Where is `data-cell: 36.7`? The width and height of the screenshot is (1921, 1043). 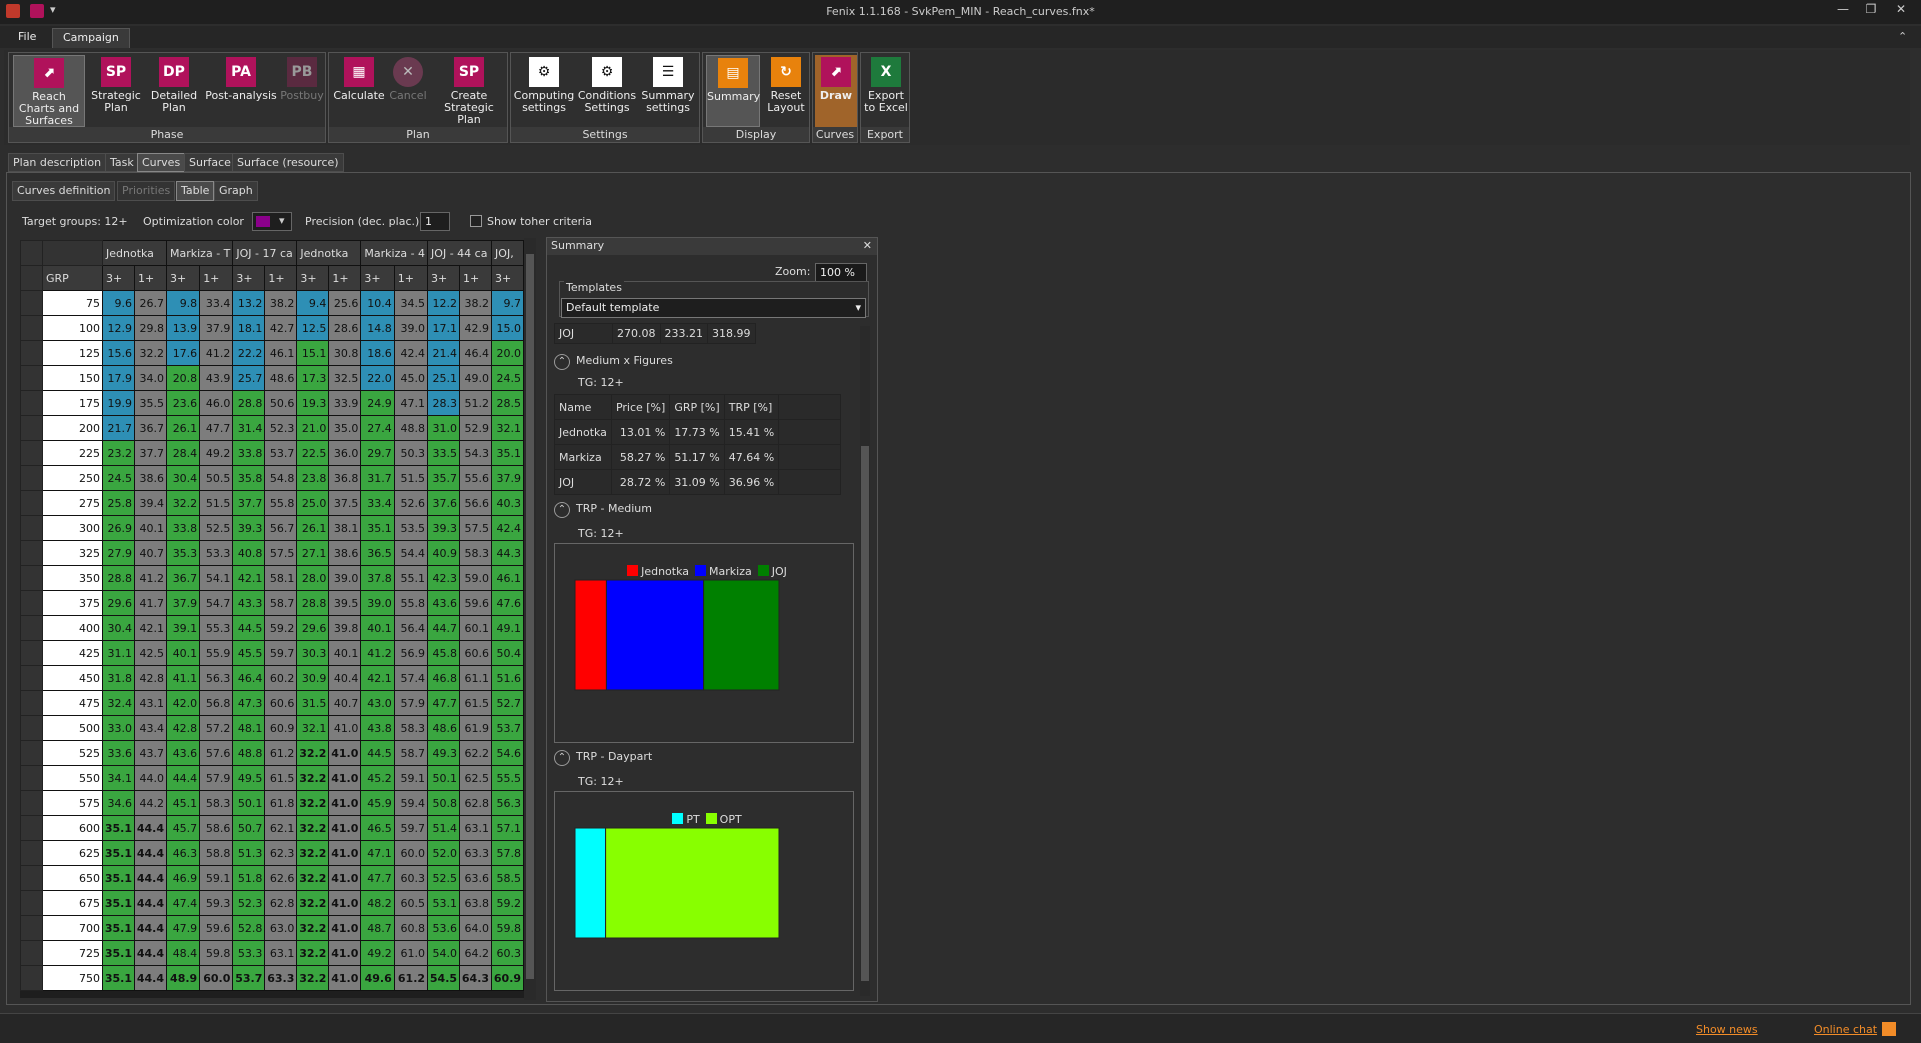
data-cell: 36.7 is located at coordinates (183, 578).